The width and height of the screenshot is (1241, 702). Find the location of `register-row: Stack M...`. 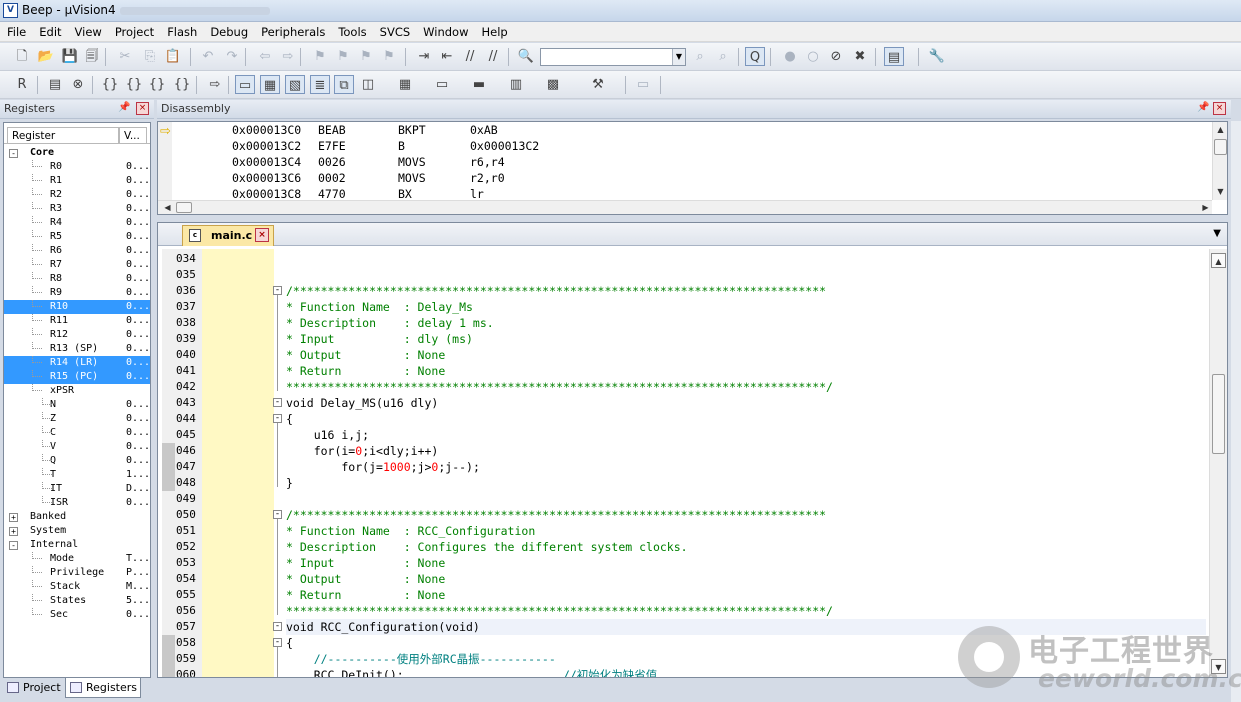

register-row: Stack M... is located at coordinates (77, 587).